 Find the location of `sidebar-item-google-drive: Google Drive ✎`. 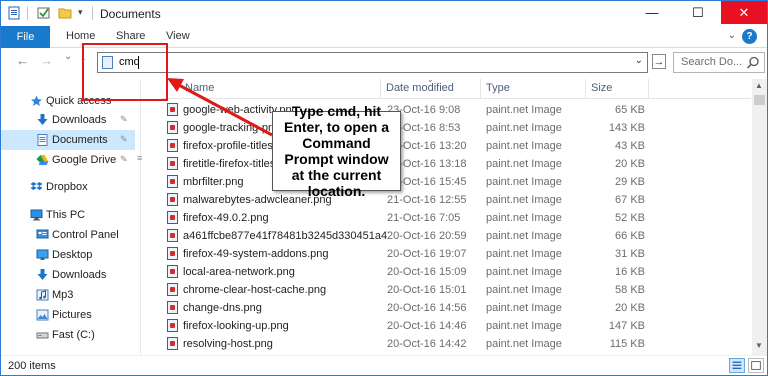

sidebar-item-google-drive: Google Drive ✎ is located at coordinates (68, 160).